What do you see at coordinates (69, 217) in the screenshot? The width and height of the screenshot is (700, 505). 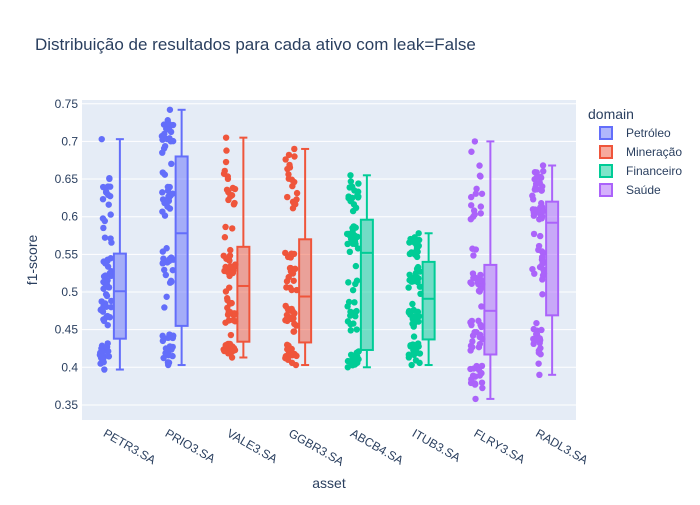 I see `y-tick-label: 0.6` at bounding box center [69, 217].